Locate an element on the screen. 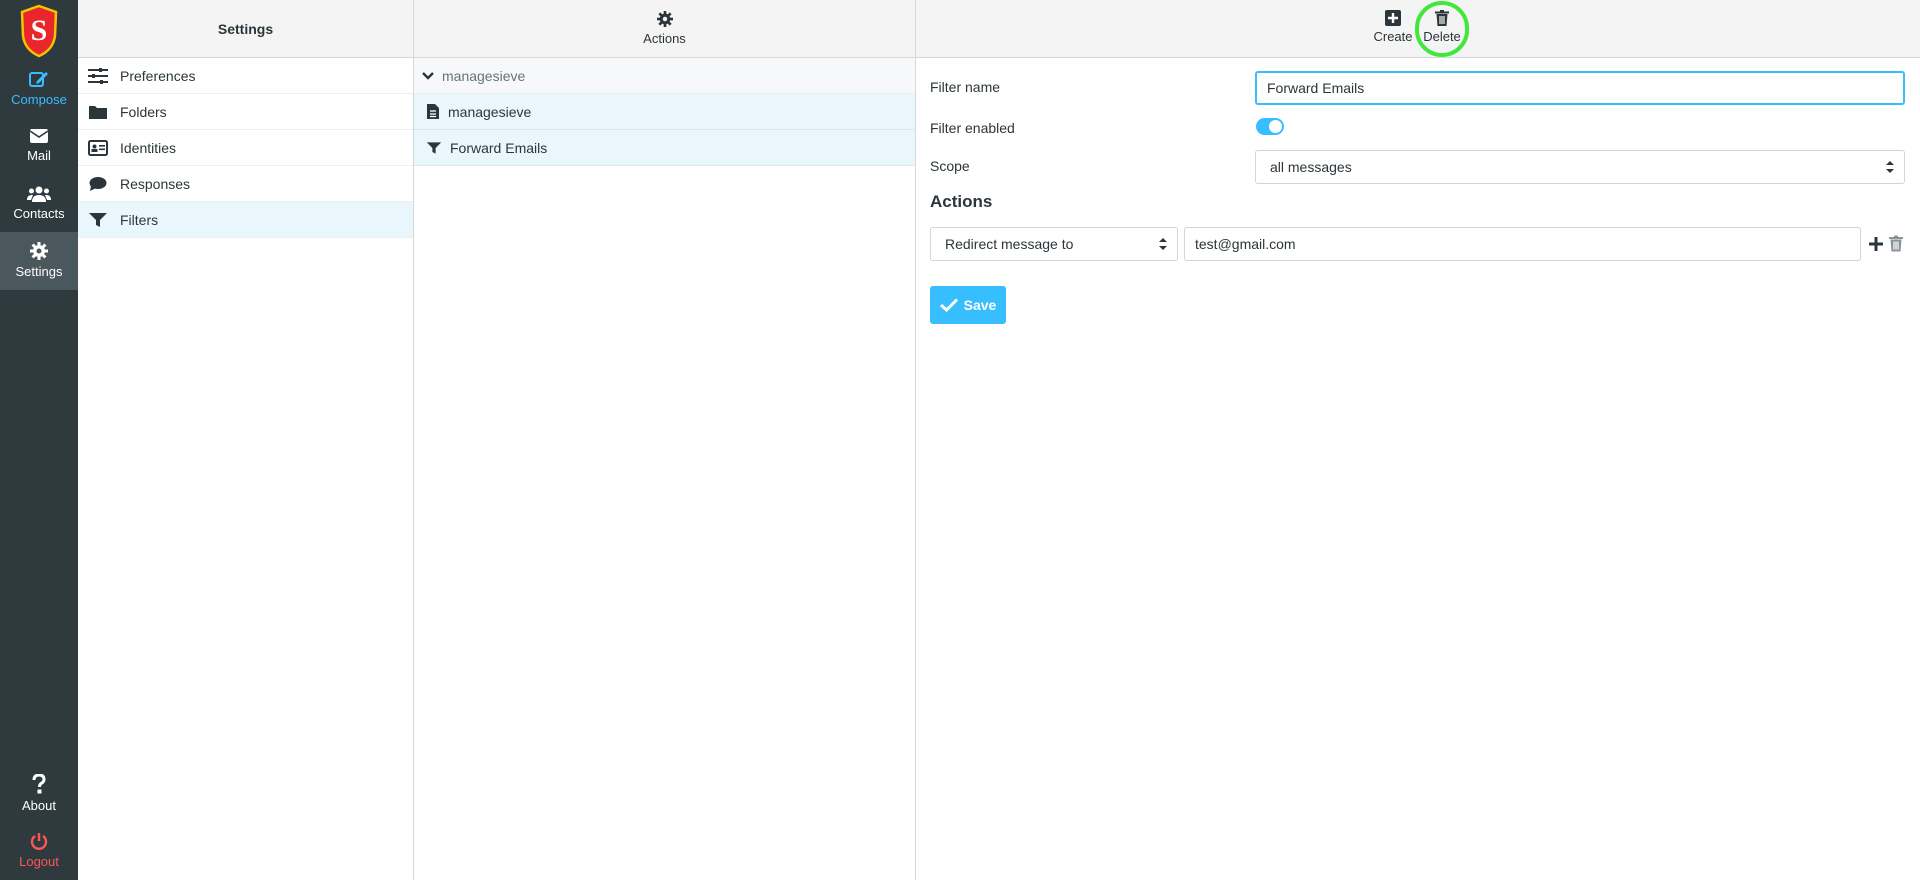  settings-title: Settings is located at coordinates (245, 28).